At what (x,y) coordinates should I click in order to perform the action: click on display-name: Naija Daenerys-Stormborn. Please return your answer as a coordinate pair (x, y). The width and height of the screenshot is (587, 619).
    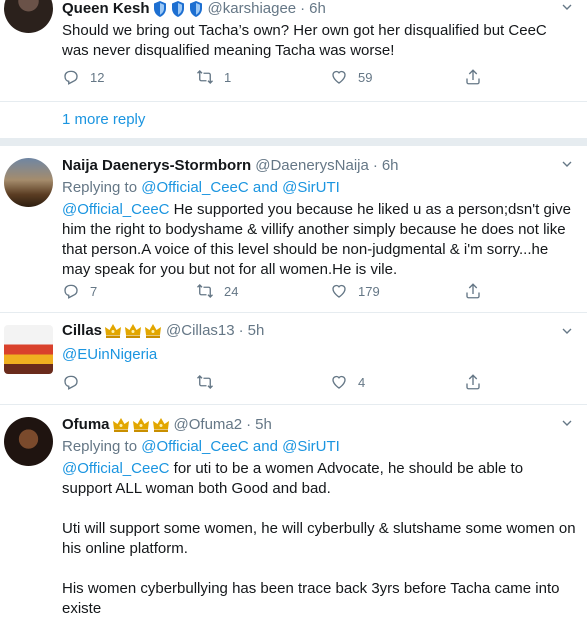
    Looking at the image, I should click on (156, 166).